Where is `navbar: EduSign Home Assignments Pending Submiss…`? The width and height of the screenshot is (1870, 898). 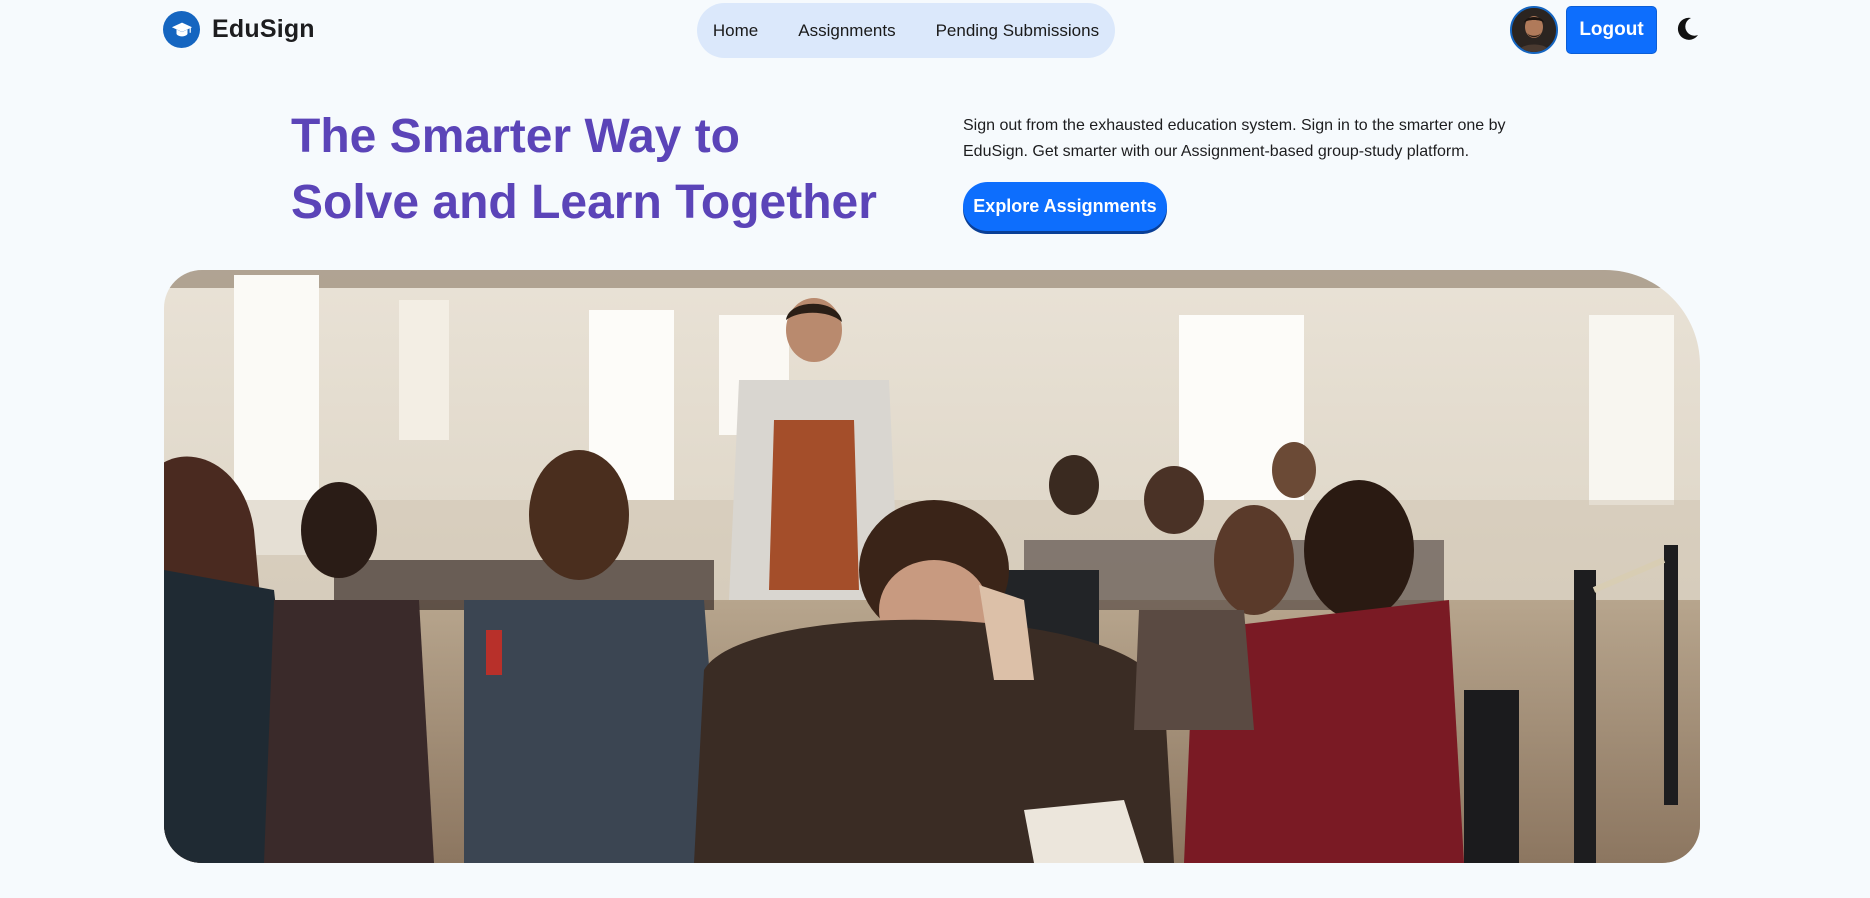 navbar: EduSign Home Assignments Pending Submiss… is located at coordinates (935, 30).